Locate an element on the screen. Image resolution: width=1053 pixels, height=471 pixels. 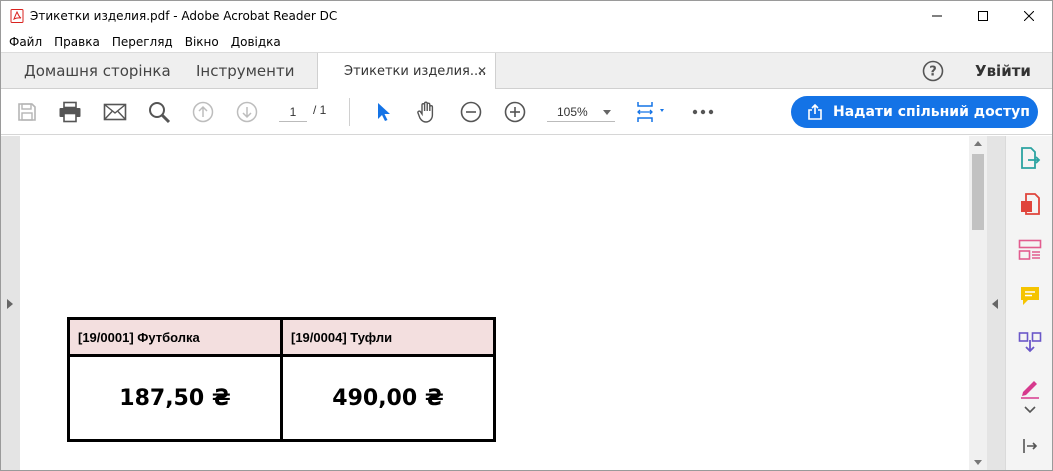
zoom-in-icon is located at coordinates (515, 112).